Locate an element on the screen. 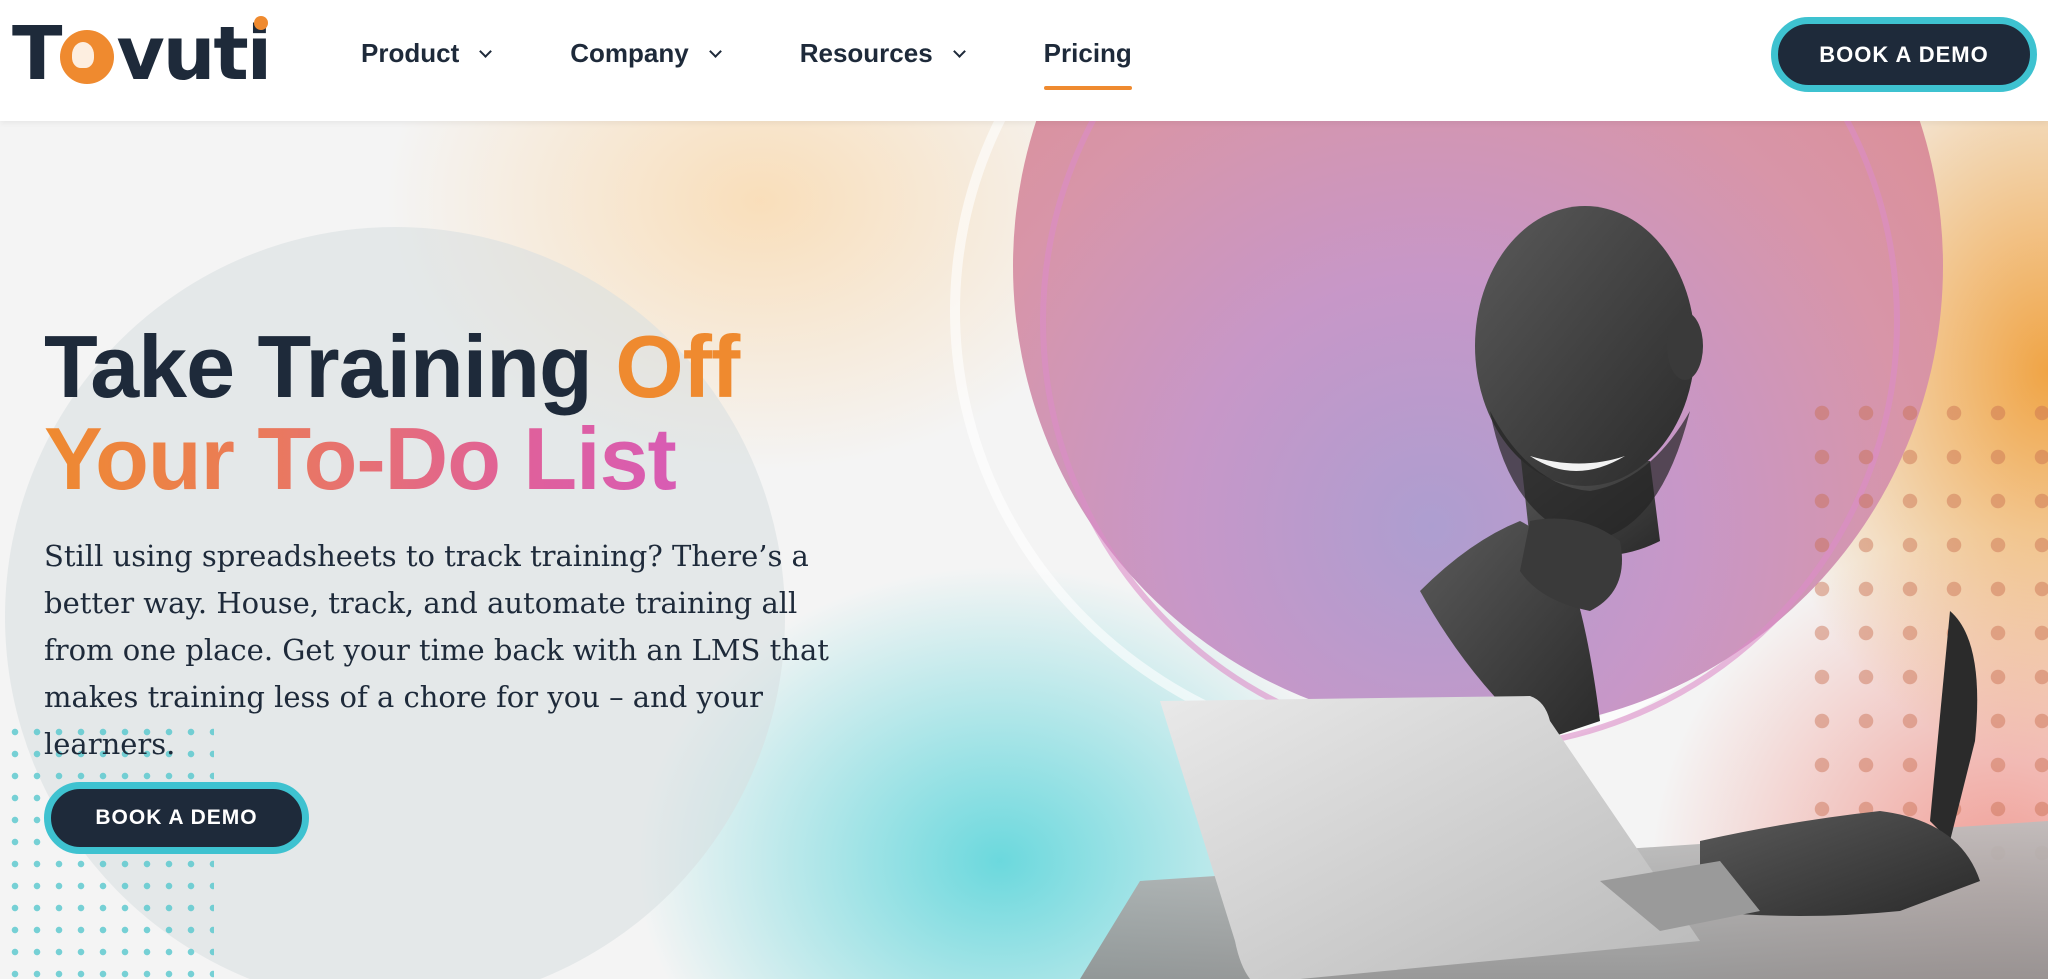  hero-title: Take Training Off Your To-Do List is located at coordinates (444, 413).